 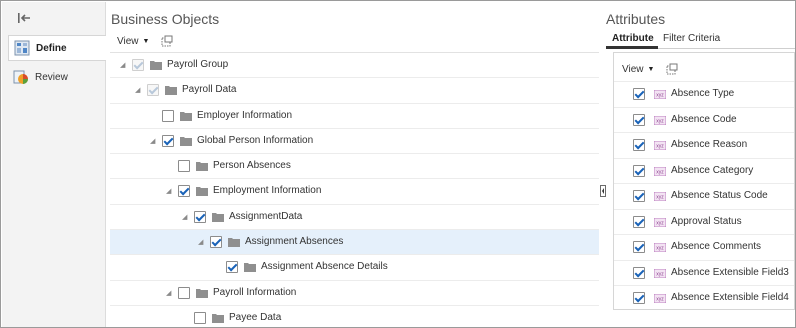 I want to click on tree-row: Payee Data, so click(x=354, y=317).